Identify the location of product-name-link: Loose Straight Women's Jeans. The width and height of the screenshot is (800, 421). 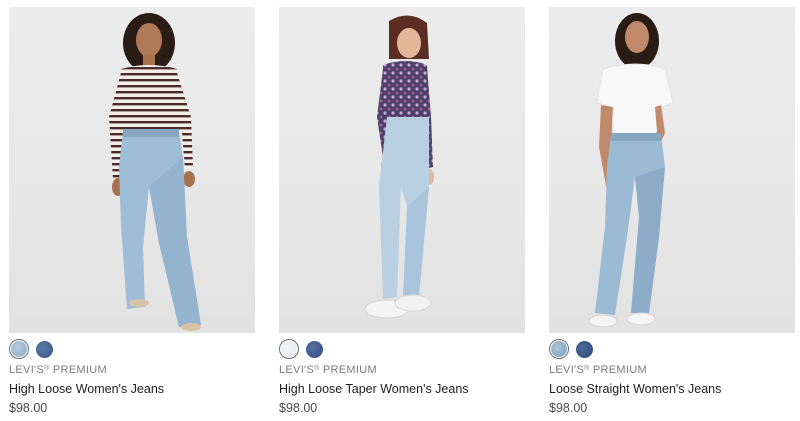
(635, 389).